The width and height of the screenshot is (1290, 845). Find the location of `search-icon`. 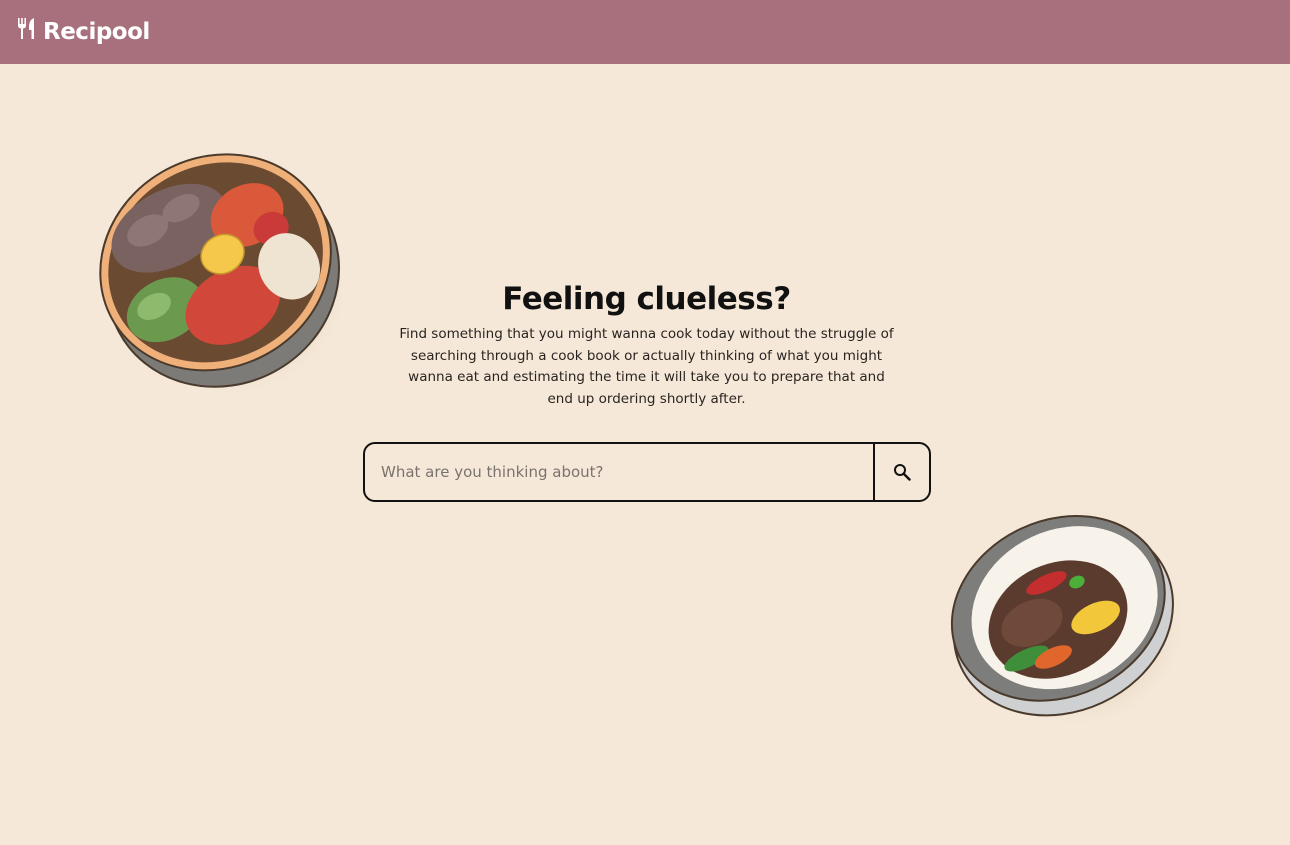

search-icon is located at coordinates (902, 472).